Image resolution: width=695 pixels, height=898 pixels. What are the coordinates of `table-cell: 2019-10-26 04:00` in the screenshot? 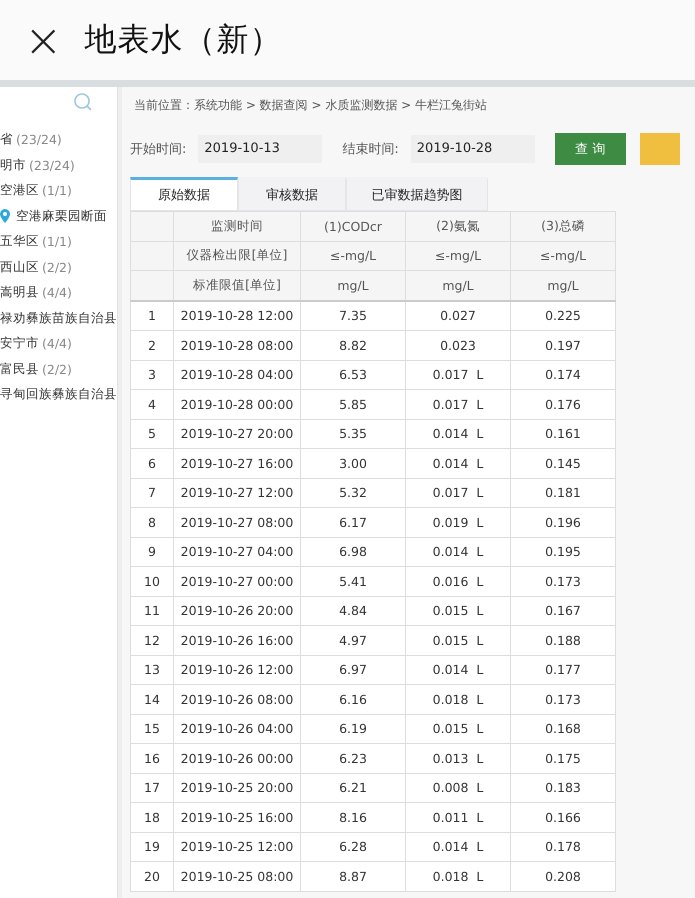 It's located at (237, 729).